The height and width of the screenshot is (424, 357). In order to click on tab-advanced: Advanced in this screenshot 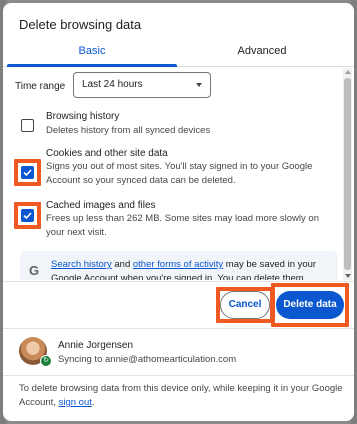, I will do `click(262, 53)`.